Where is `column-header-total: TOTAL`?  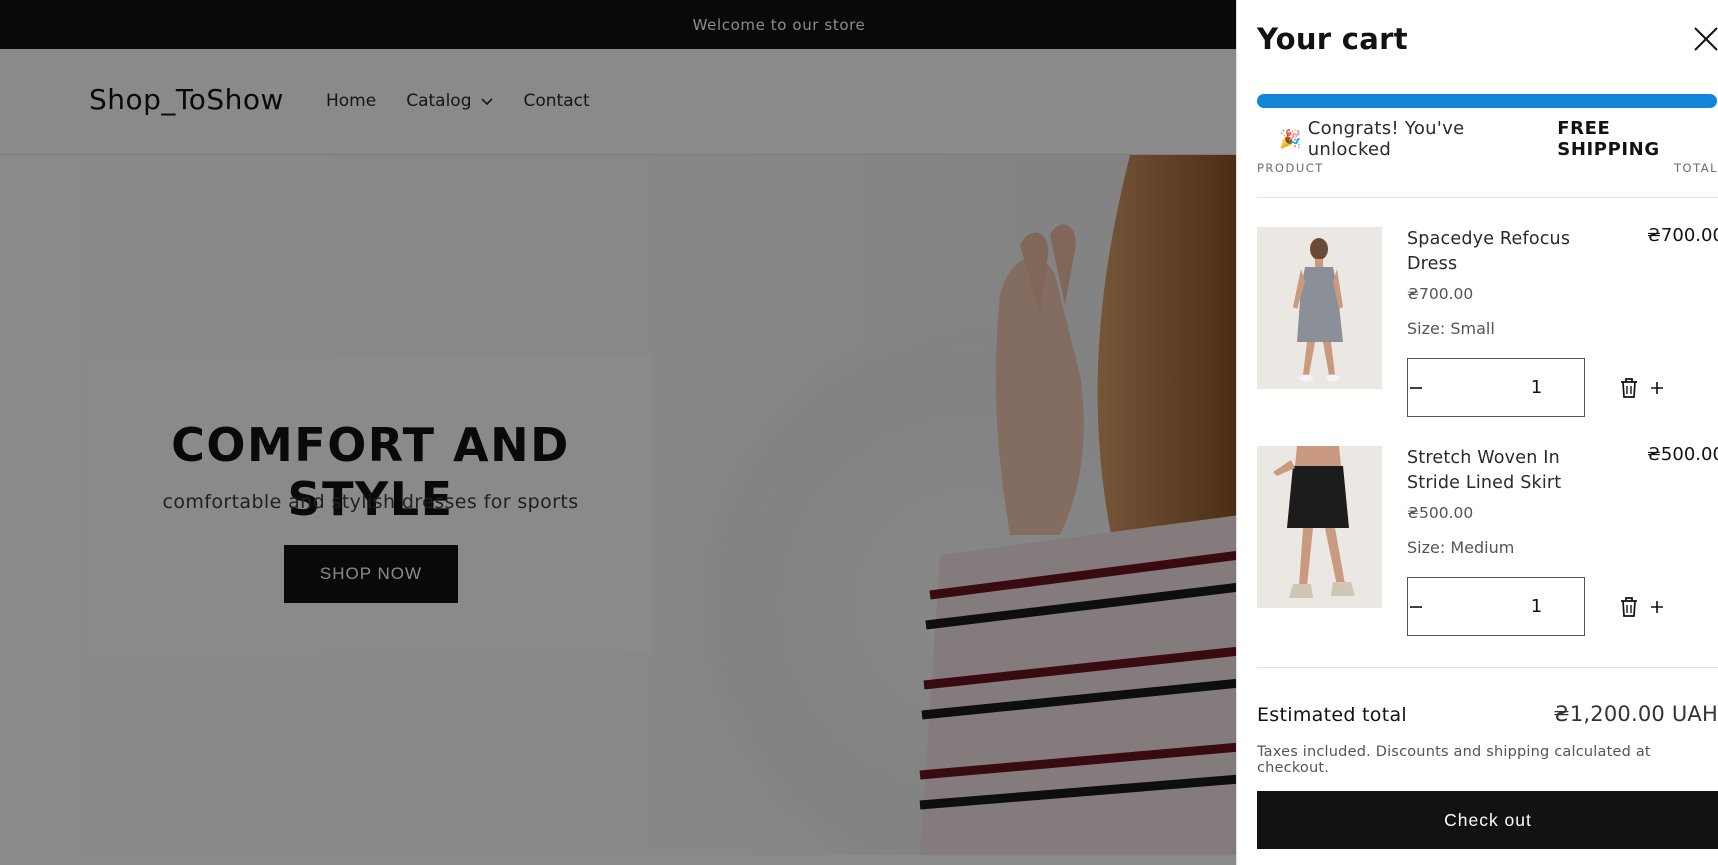 column-header-total: TOTAL is located at coordinates (1696, 168).